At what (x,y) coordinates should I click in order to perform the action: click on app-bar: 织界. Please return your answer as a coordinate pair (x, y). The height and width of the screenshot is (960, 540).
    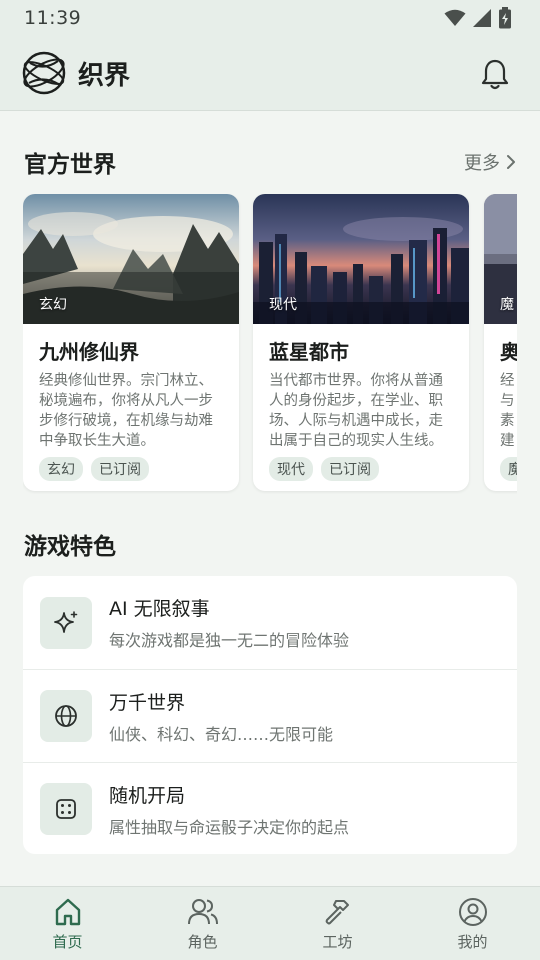
    Looking at the image, I should click on (270, 73).